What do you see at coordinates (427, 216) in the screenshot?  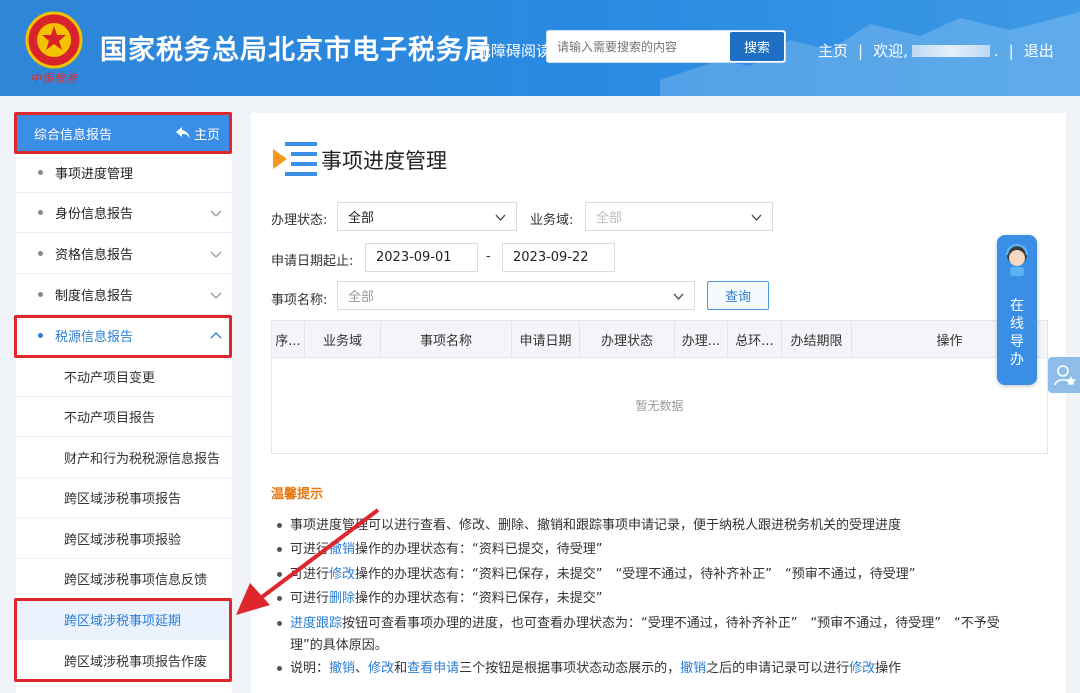 I see `status-select: 全部` at bounding box center [427, 216].